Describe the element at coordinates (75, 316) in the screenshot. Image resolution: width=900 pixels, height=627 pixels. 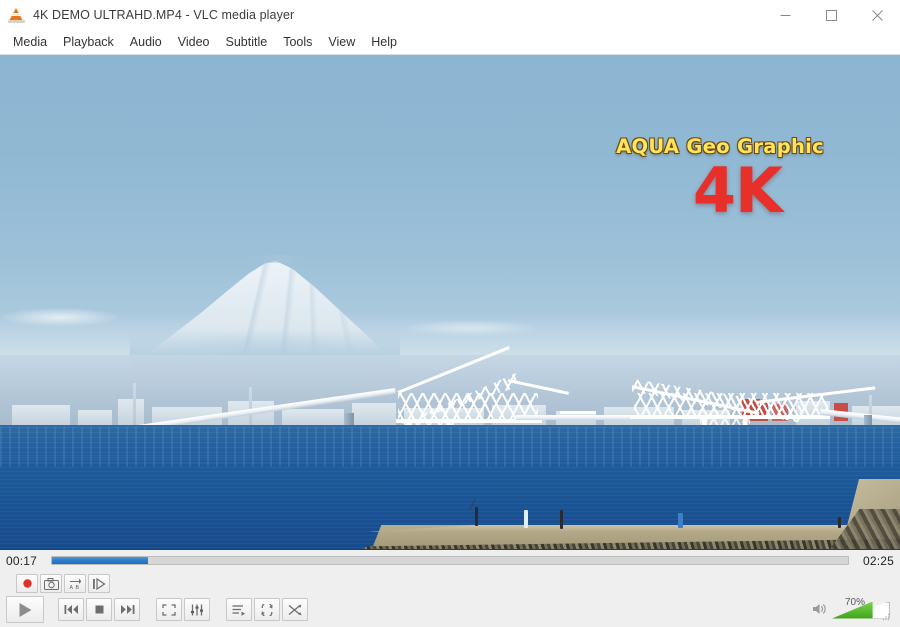
I see `cloud-left` at that location.